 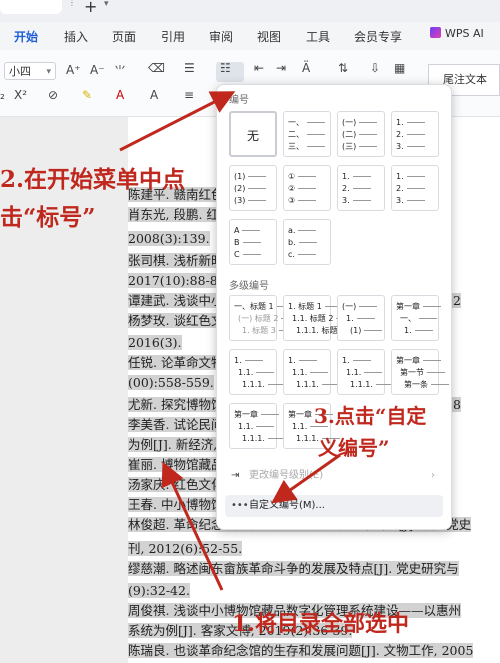 What do you see at coordinates (177, 121) in the screenshot?
I see `arrow-to-numbering` at bounding box center [177, 121].